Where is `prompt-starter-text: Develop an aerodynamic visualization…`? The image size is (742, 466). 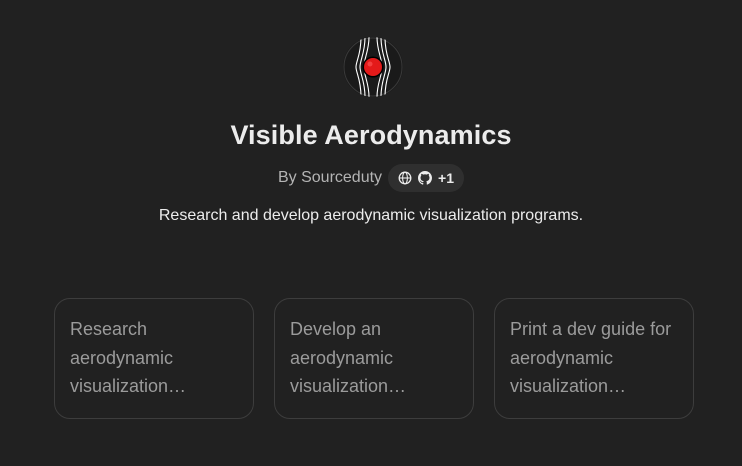
prompt-starter-text: Develop an aerodynamic visualization… is located at coordinates (348, 357).